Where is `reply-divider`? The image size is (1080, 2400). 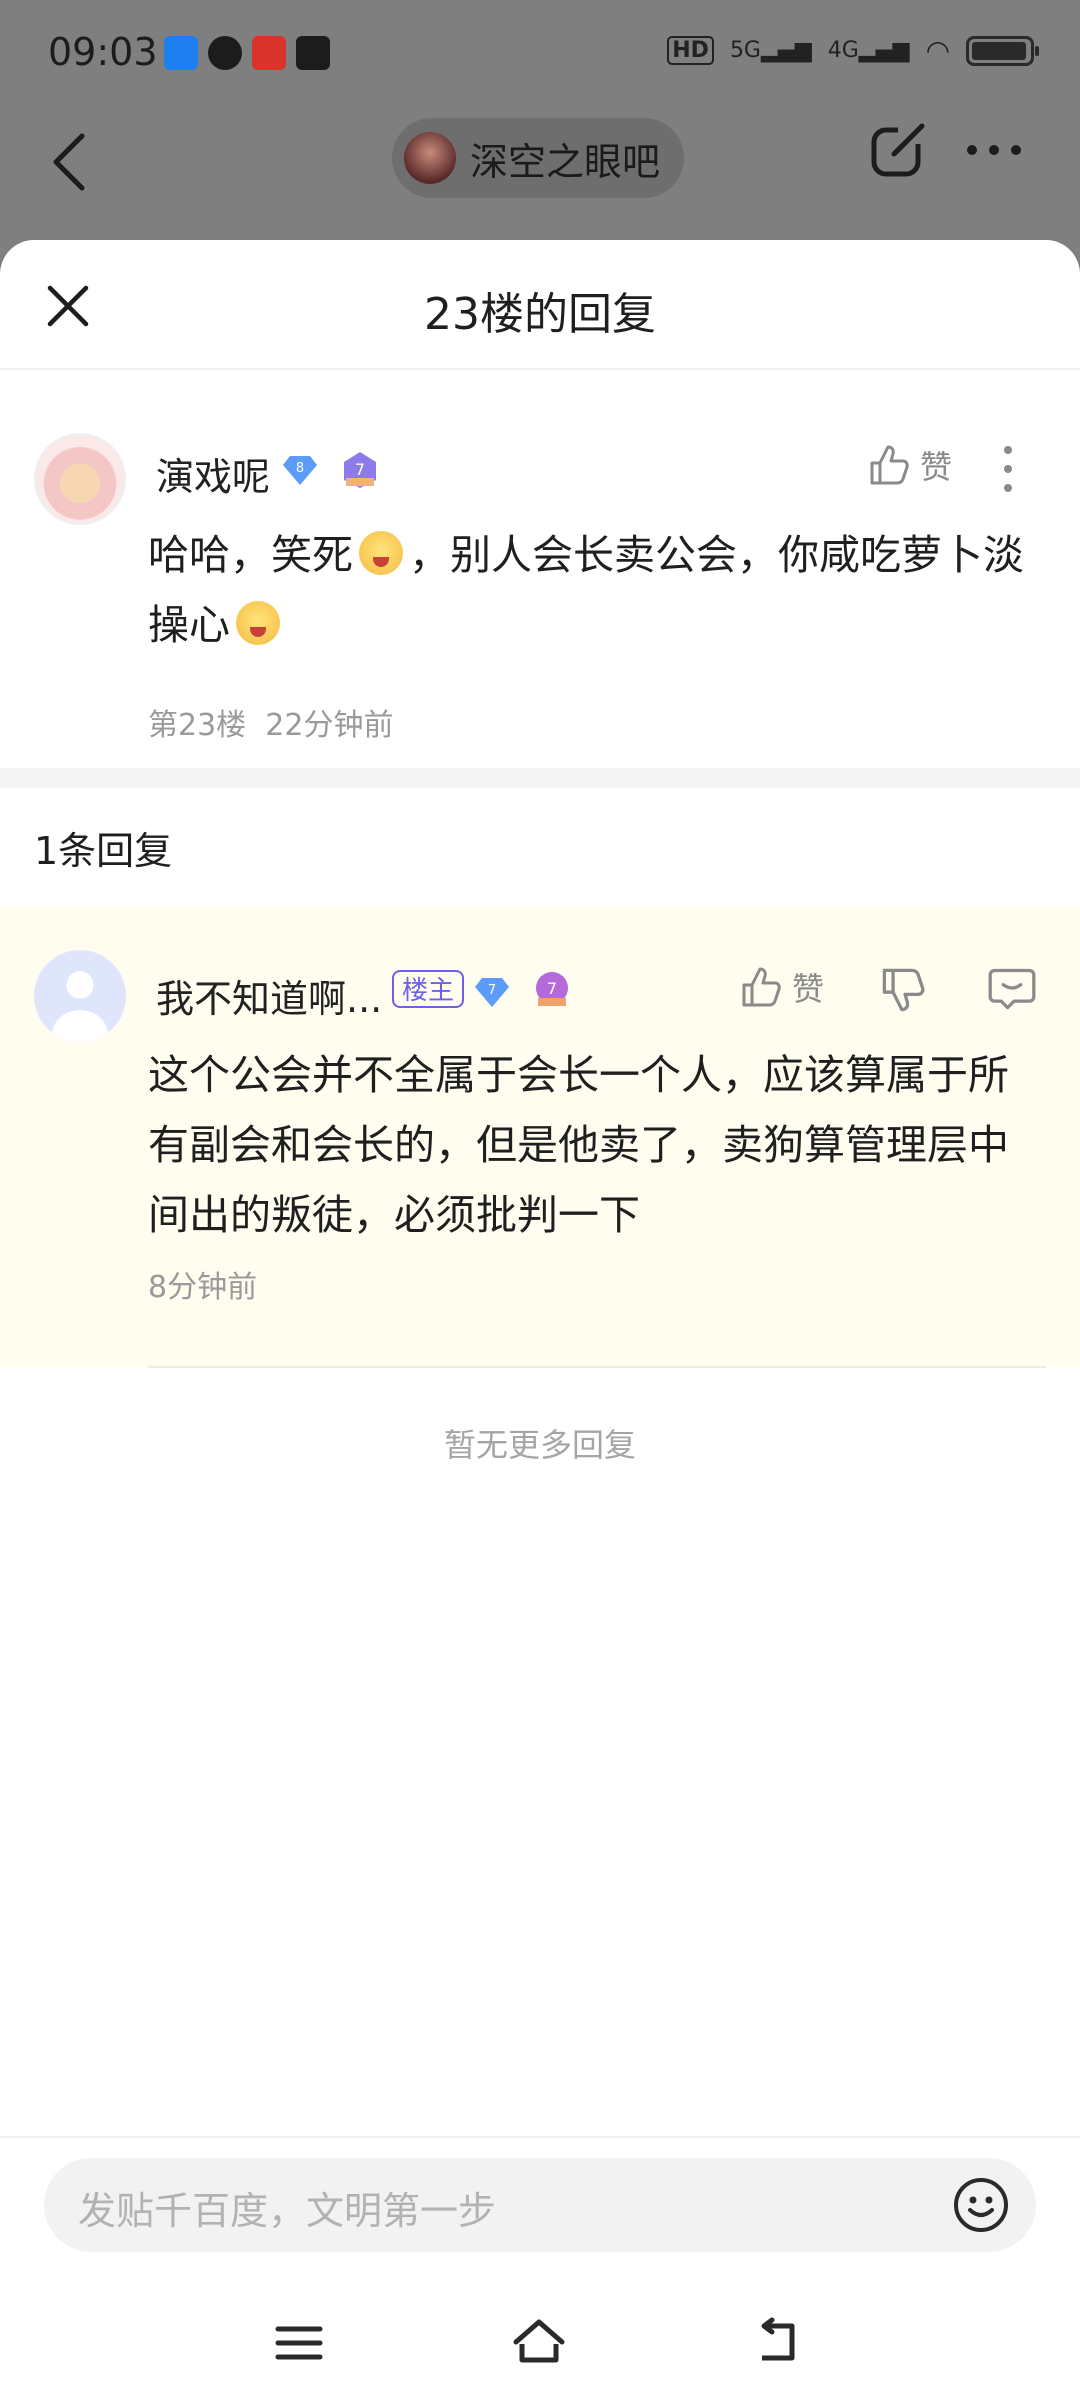
reply-divider is located at coordinates (597, 1367).